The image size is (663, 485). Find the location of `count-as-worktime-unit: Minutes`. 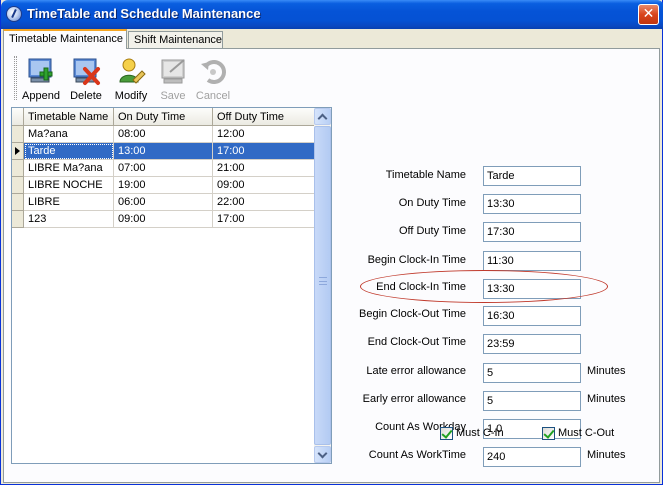

count-as-worktime-unit: Minutes is located at coordinates (606, 455).